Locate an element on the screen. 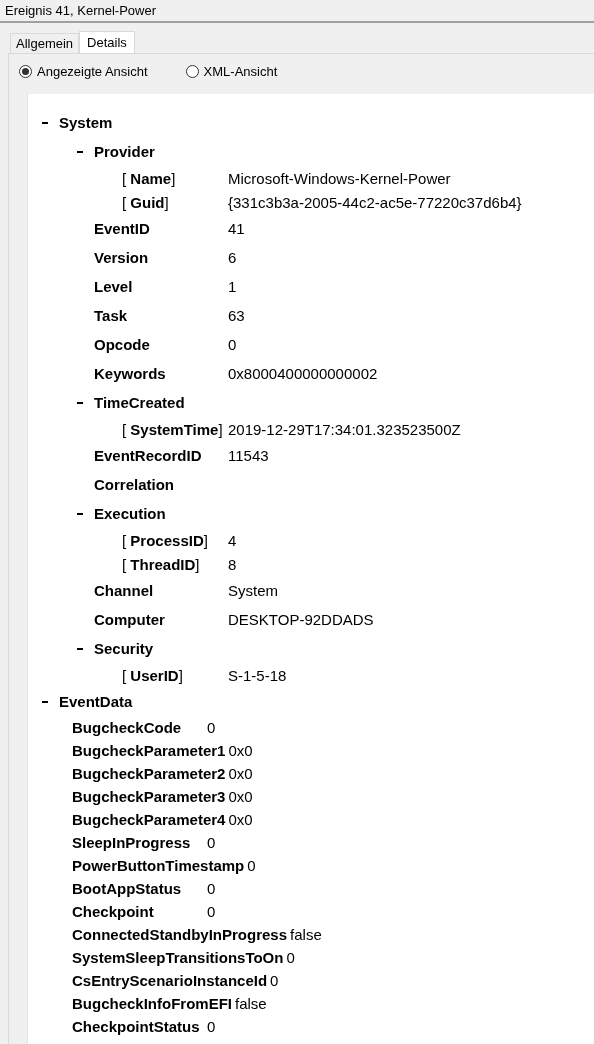 The width and height of the screenshot is (594, 1044). data-name: SleepInProgress is located at coordinates (132, 842).